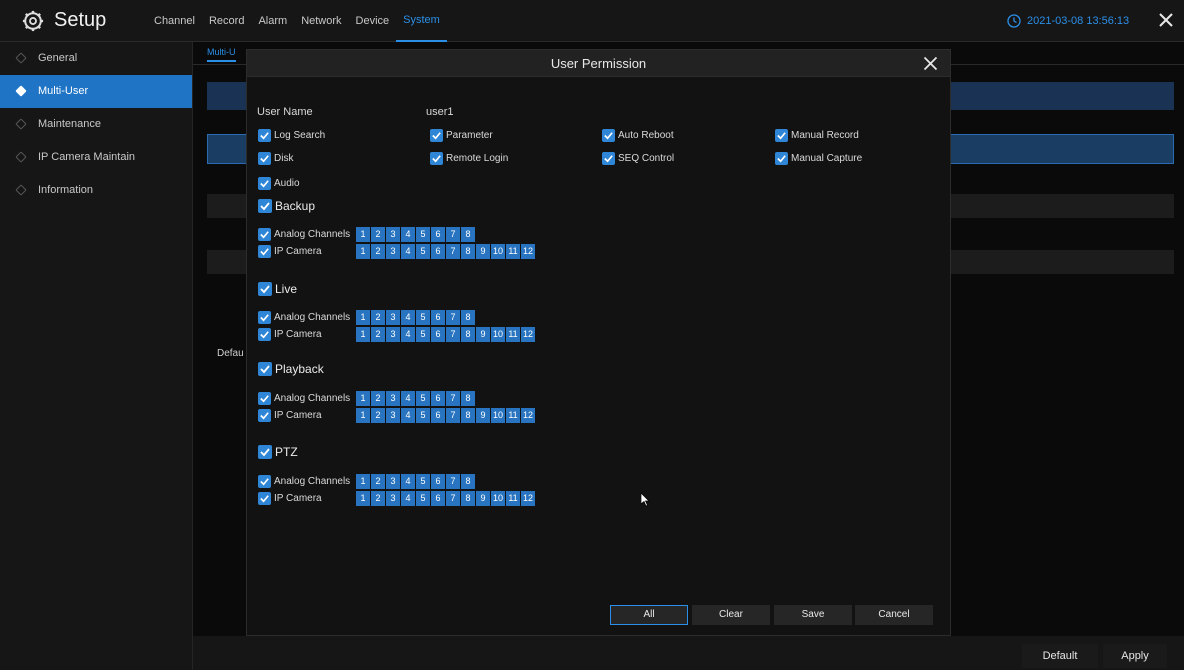  Describe the element at coordinates (96, 124) in the screenshot. I see `sidebar-item-maintenance: Maintenance` at that location.